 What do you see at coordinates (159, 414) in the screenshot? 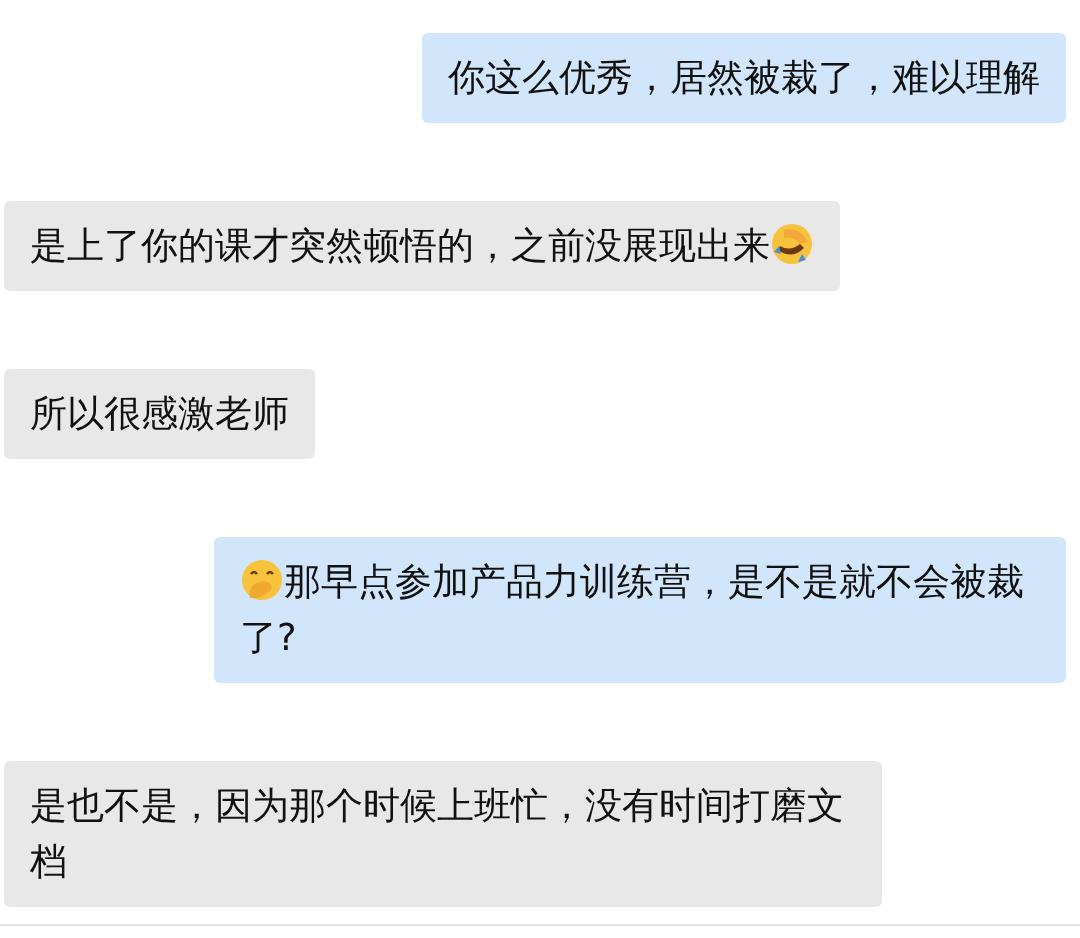
I see `received-message: 所以很感激老师` at bounding box center [159, 414].